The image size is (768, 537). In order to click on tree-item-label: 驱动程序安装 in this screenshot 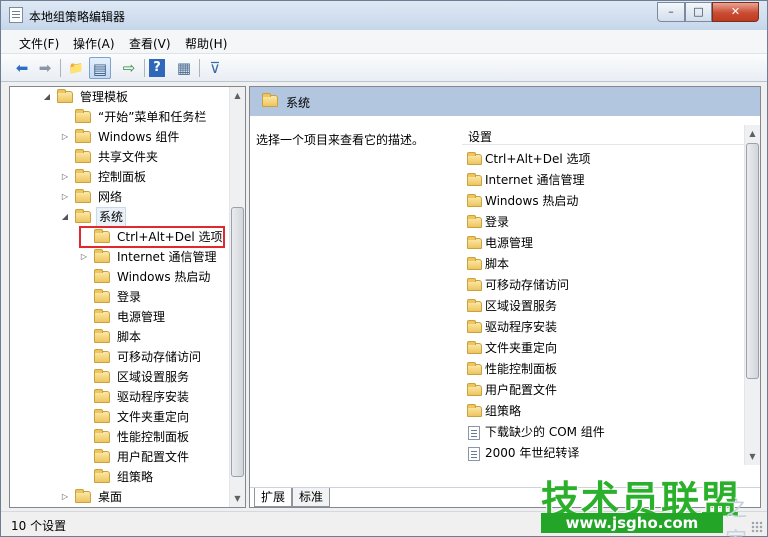, I will do `click(153, 397)`.